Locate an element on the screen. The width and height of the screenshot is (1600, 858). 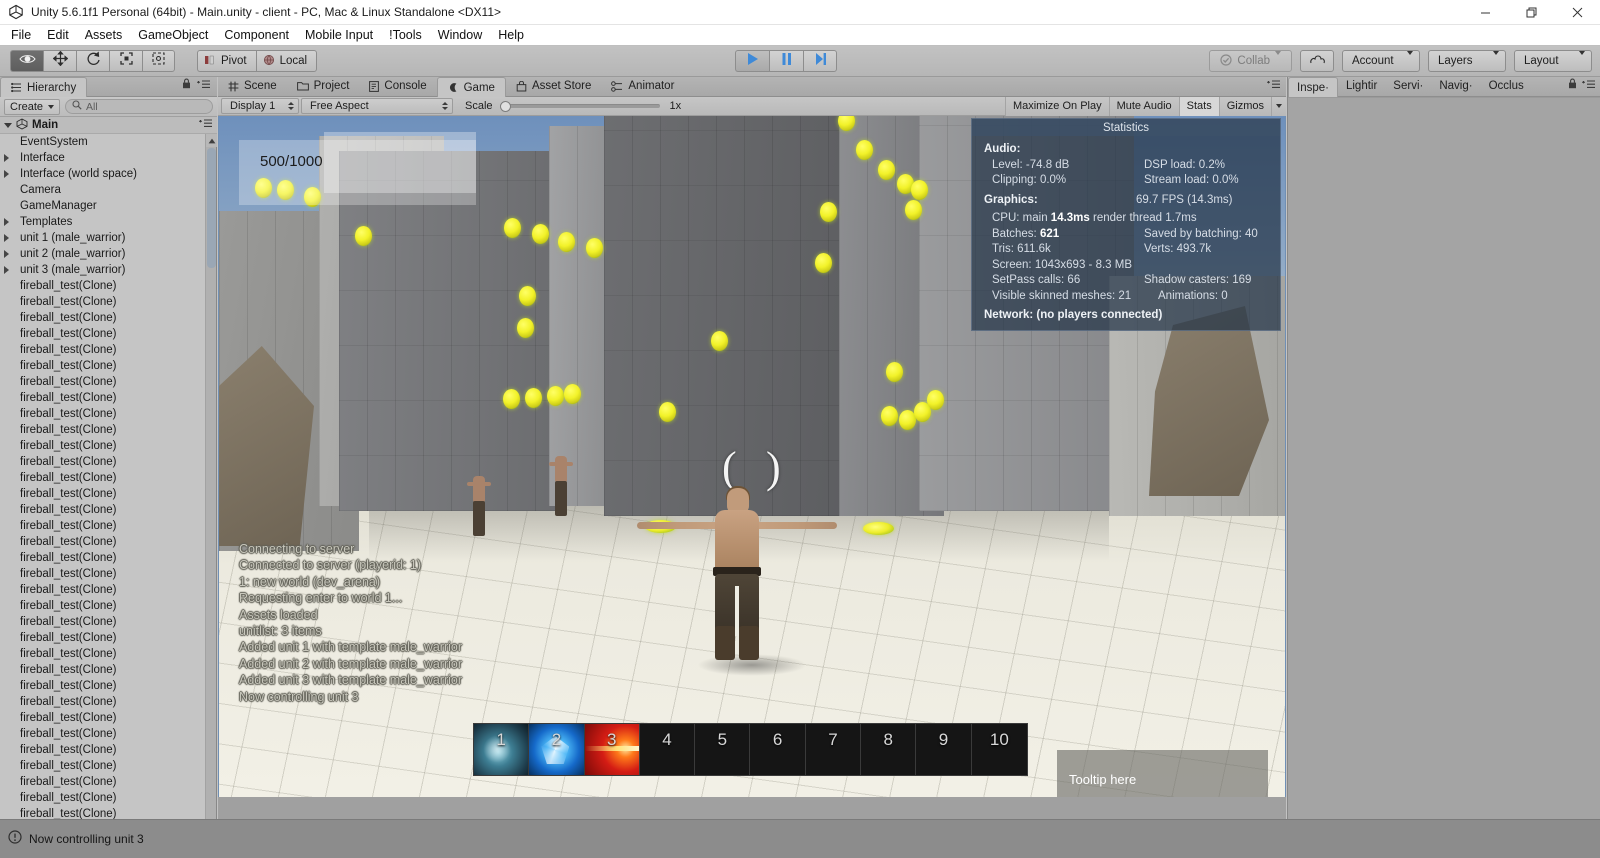
chevron-down-icon is located at coordinates (8, 125).